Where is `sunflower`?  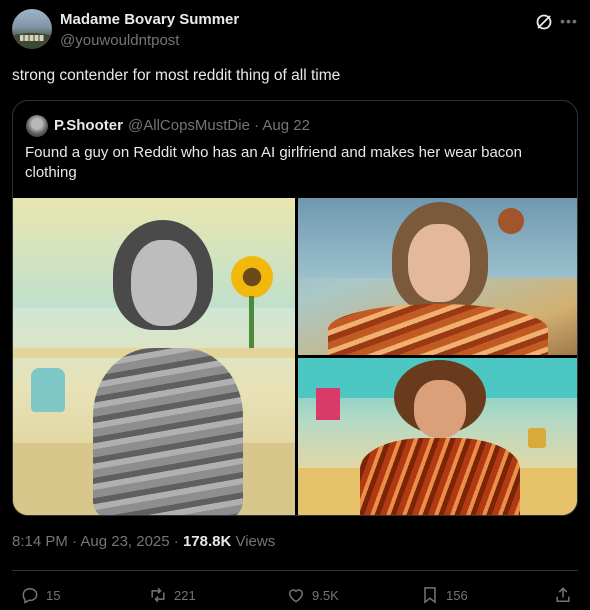 sunflower is located at coordinates (252, 277).